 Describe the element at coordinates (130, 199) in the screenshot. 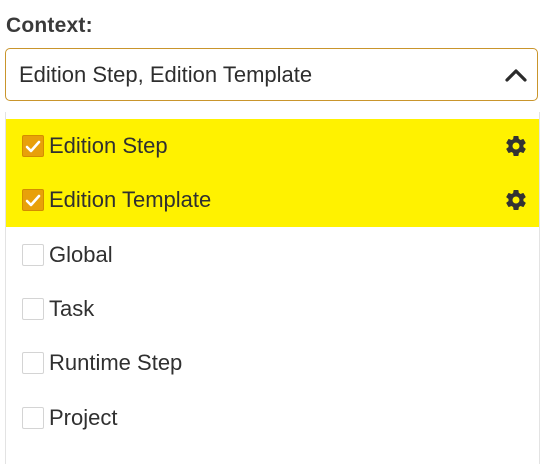

I see `option-label: Edition Template` at that location.